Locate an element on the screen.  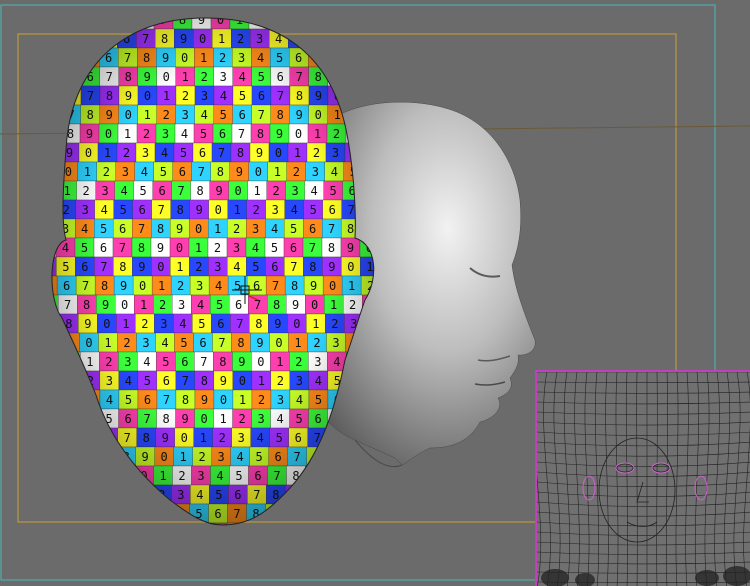
checker-digit: 7 is located at coordinates (369, 571).